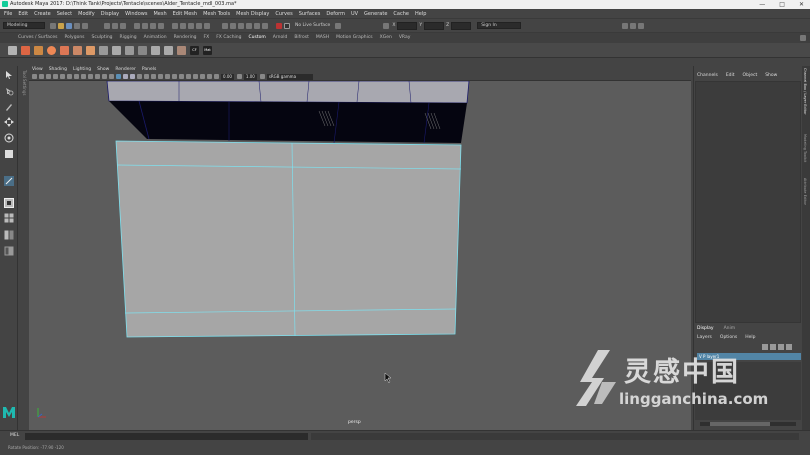  What do you see at coordinates (9, 203) in the screenshot?
I see `single-pane-icon` at bounding box center [9, 203].